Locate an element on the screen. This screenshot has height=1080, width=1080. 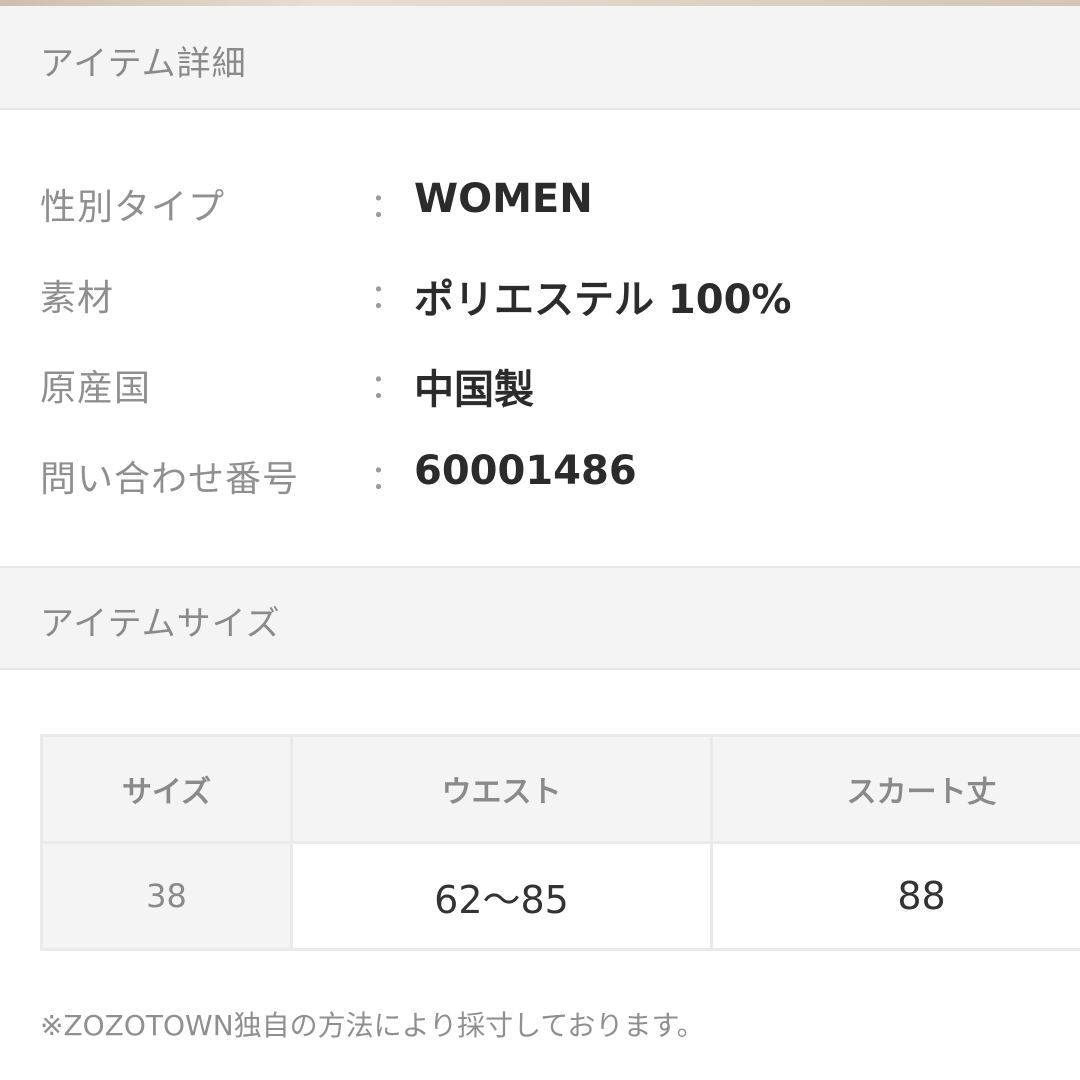
detail-row-material: 素材 ： ポリエステル 100% is located at coordinates (540, 299).